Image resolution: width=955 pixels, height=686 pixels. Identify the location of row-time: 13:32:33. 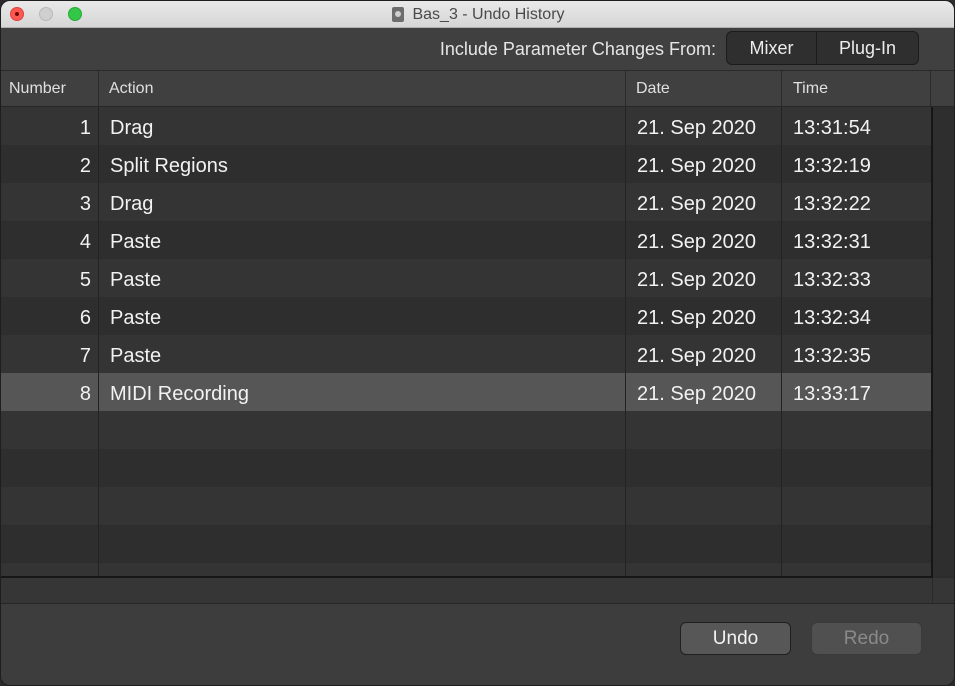
(832, 280).